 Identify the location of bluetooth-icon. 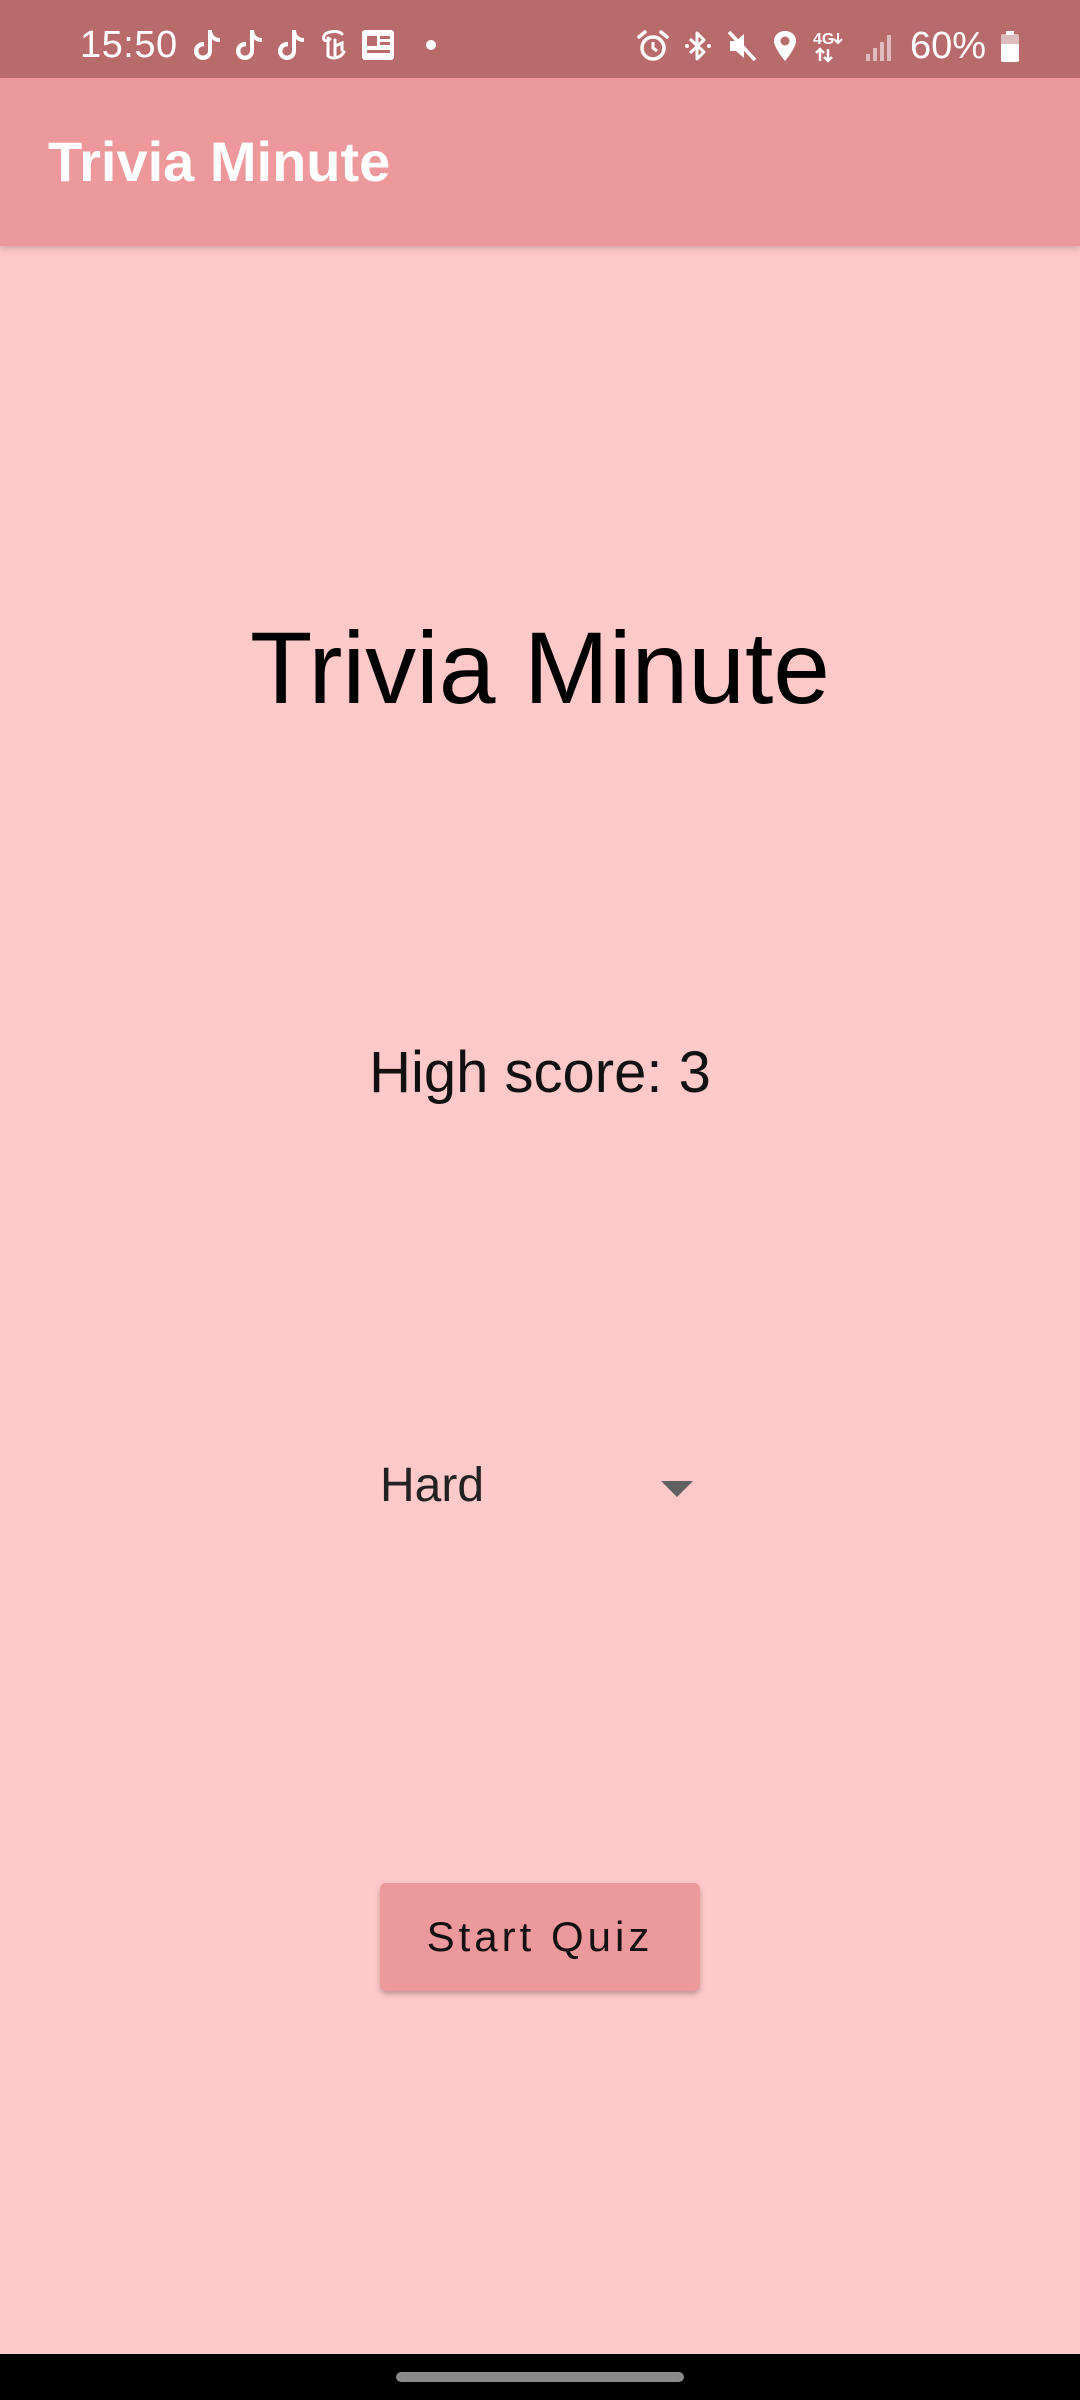
(698, 46).